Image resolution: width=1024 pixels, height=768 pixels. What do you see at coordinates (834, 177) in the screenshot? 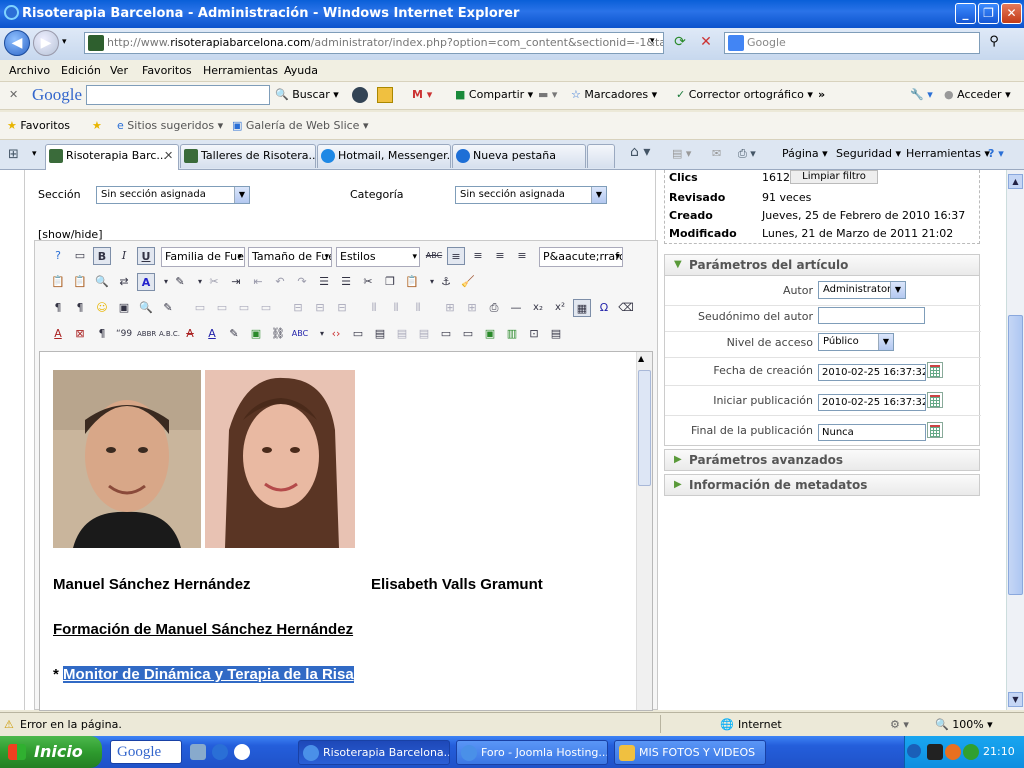
I see `limpiar-filtro-button: Limpiar filtro` at bounding box center [834, 177].